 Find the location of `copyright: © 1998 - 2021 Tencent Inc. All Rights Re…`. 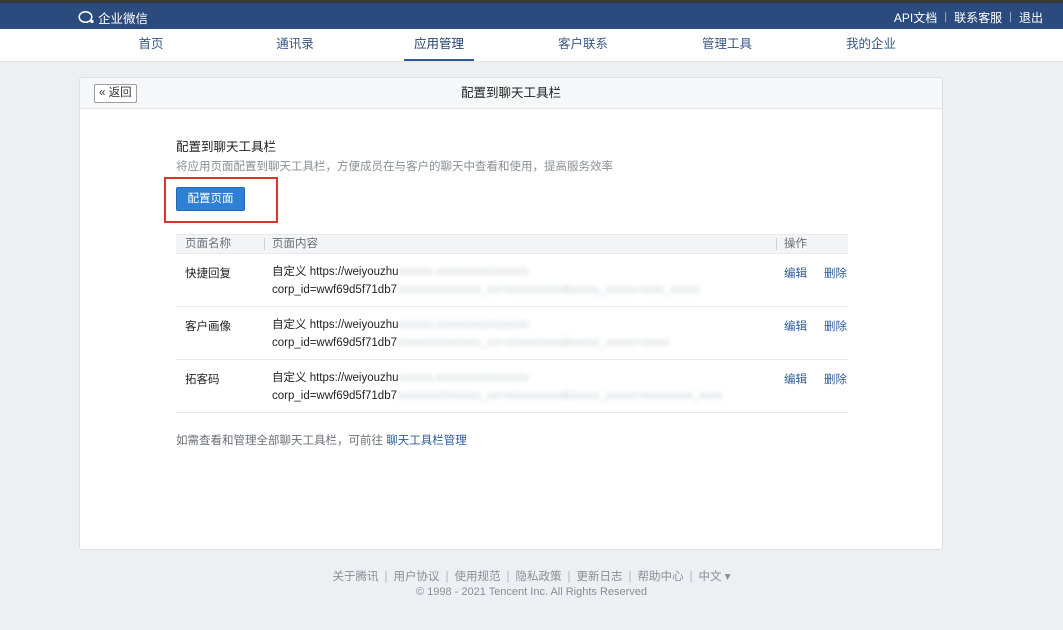

copyright: © 1998 - 2021 Tencent Inc. All Rights Re… is located at coordinates (531, 592).